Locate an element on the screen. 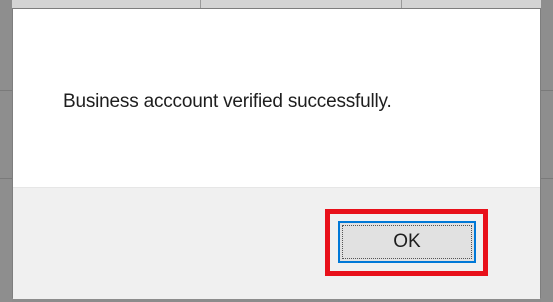 Image resolution: width=553 pixels, height=302 pixels. background-page-strip is located at coordinates (276, 4).